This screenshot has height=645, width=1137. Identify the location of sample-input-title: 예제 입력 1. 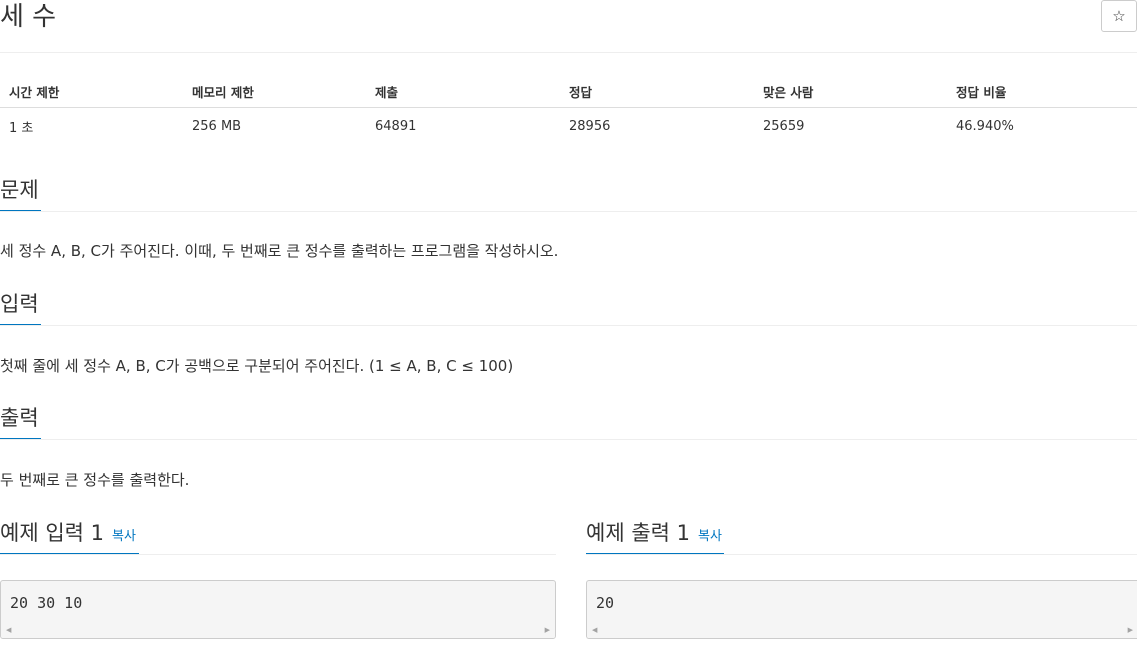
(52, 533).